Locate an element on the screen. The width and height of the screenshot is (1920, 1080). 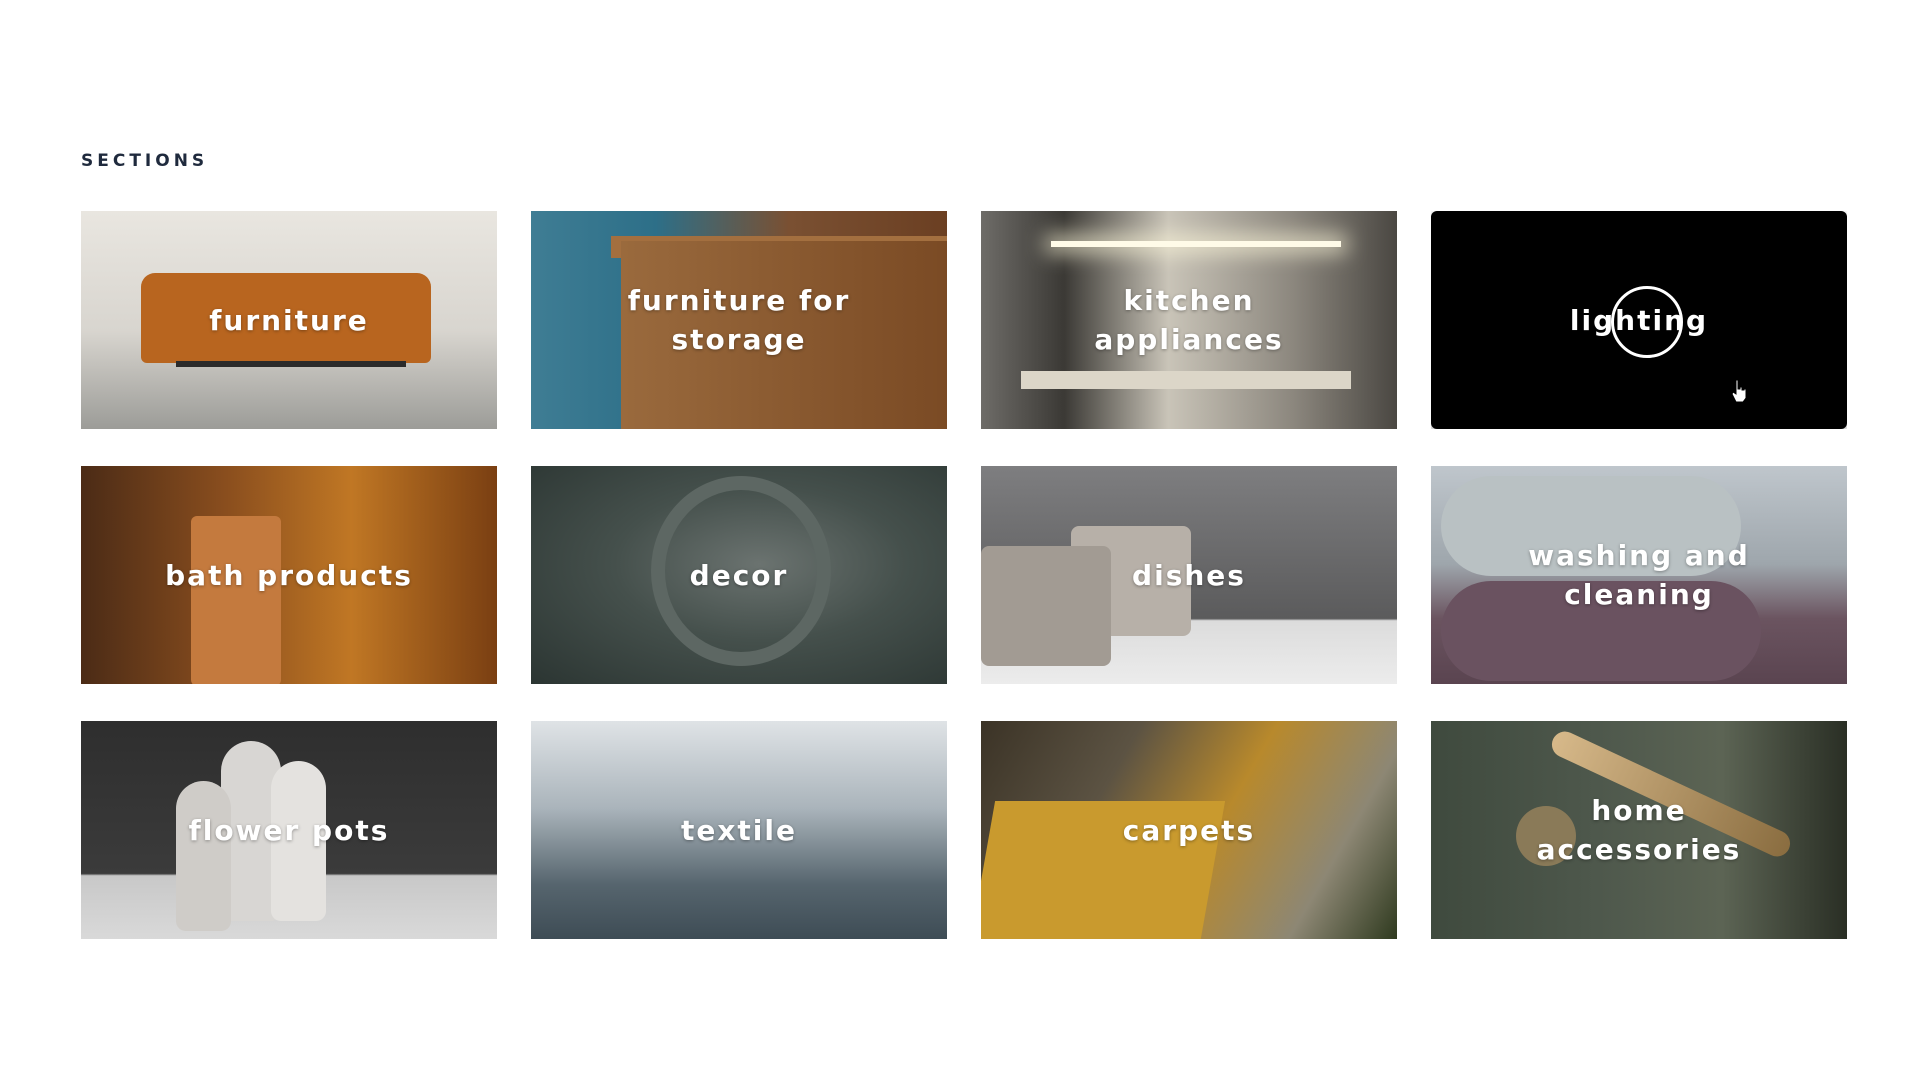
tile-decor: decor is located at coordinates (739, 575).